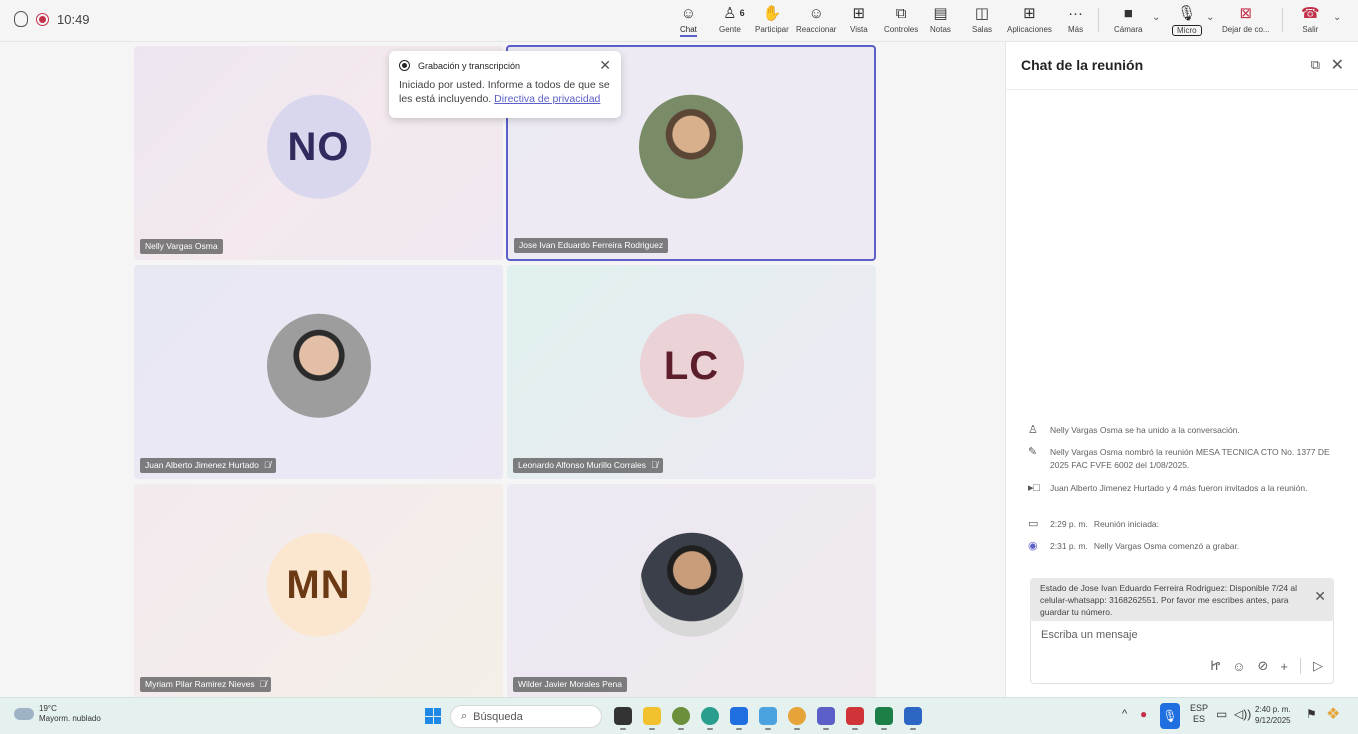  I want to click on word-icon, so click(913, 718).